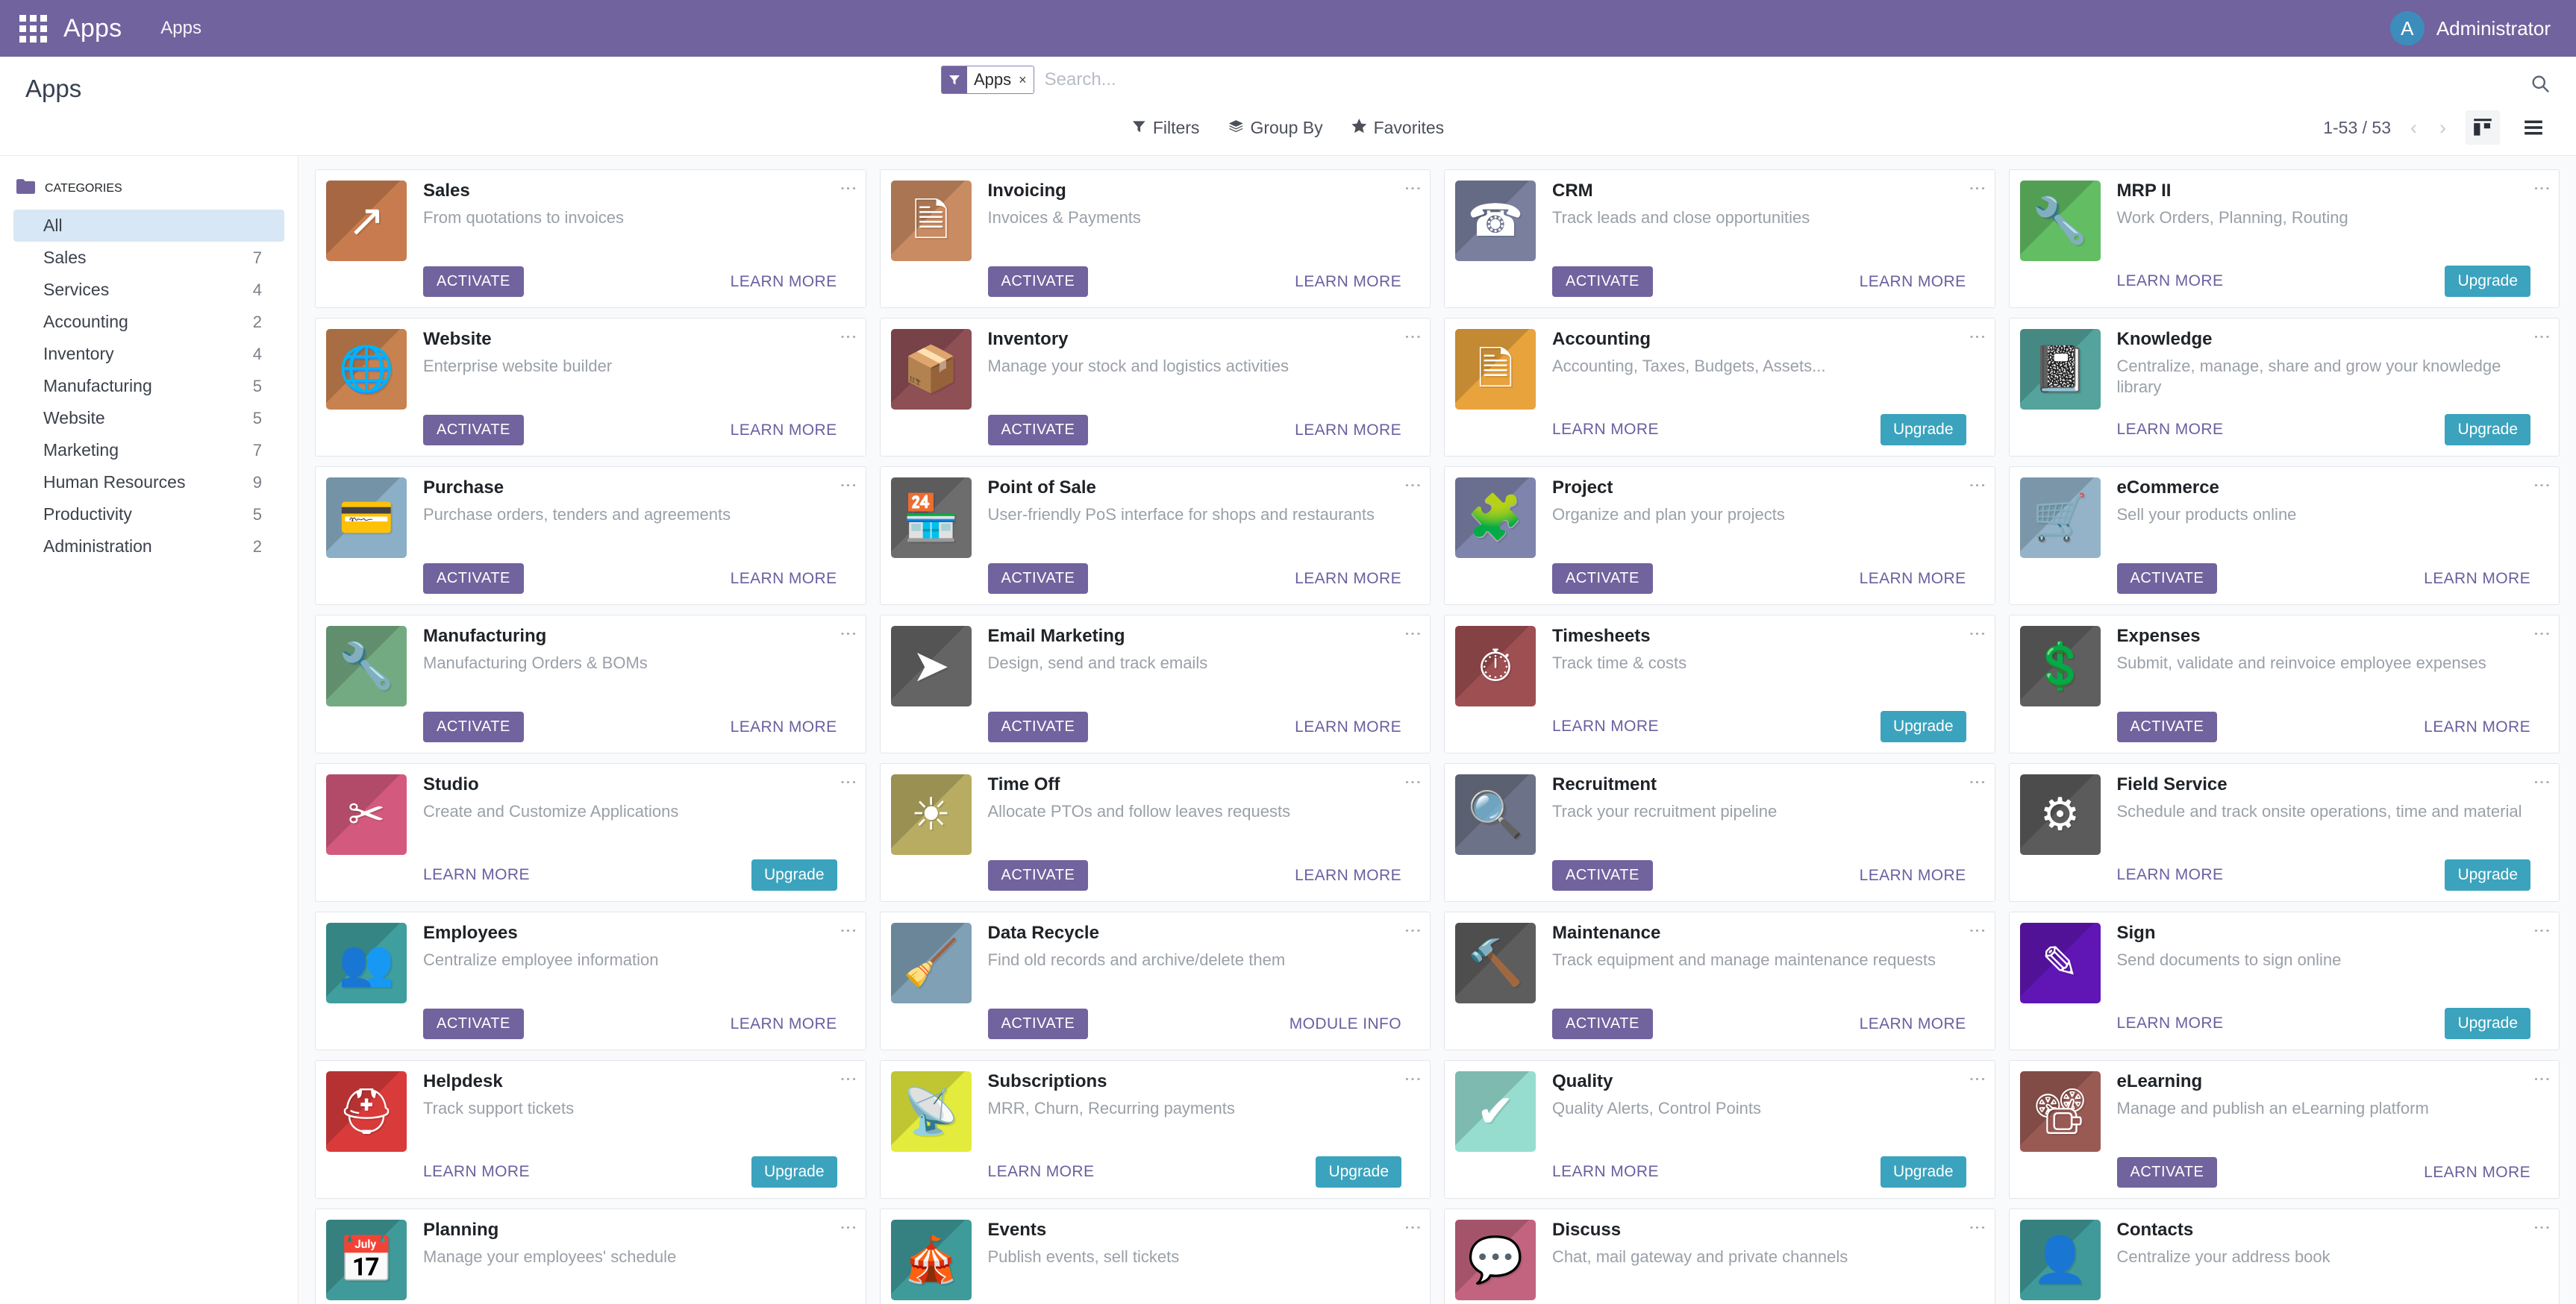 This screenshot has width=2576, height=1304. What do you see at coordinates (987, 80) in the screenshot?
I see `search-facet-apps: Apps ×` at bounding box center [987, 80].